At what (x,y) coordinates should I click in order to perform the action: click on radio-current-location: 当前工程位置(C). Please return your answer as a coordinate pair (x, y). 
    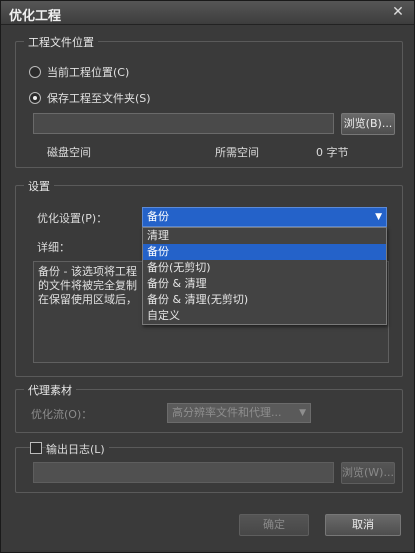
    Looking at the image, I should click on (79, 72).